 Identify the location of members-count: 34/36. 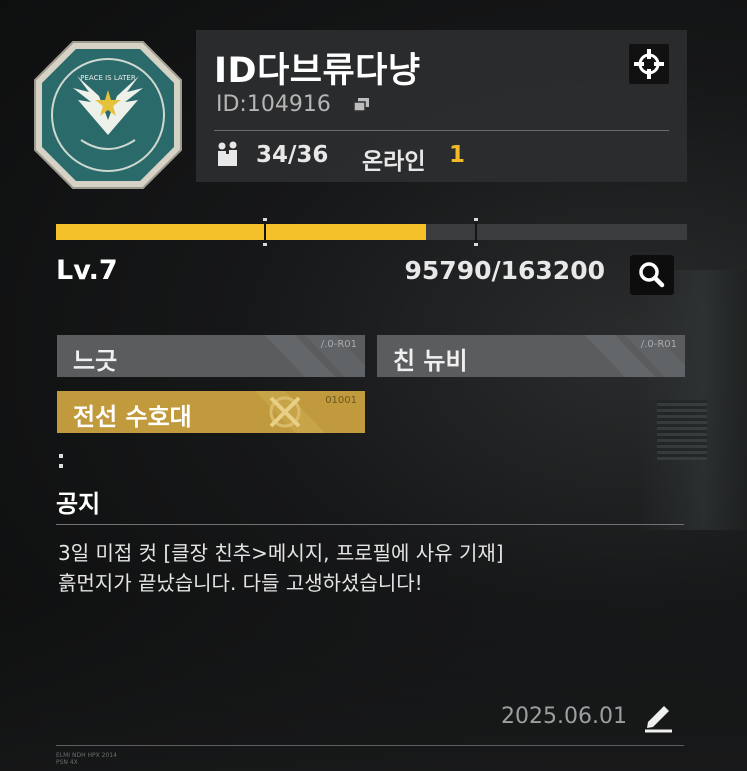
(292, 155).